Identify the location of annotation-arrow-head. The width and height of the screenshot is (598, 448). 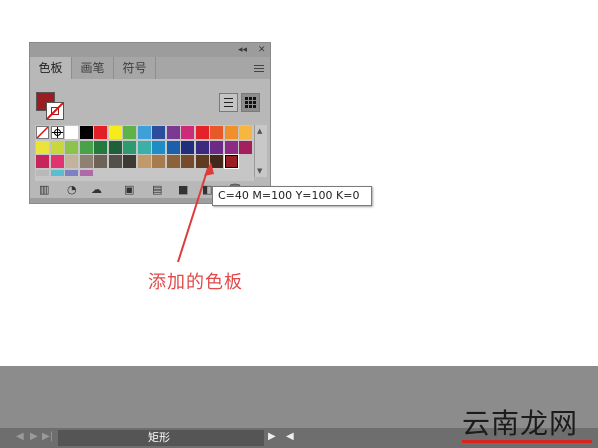
(209, 169).